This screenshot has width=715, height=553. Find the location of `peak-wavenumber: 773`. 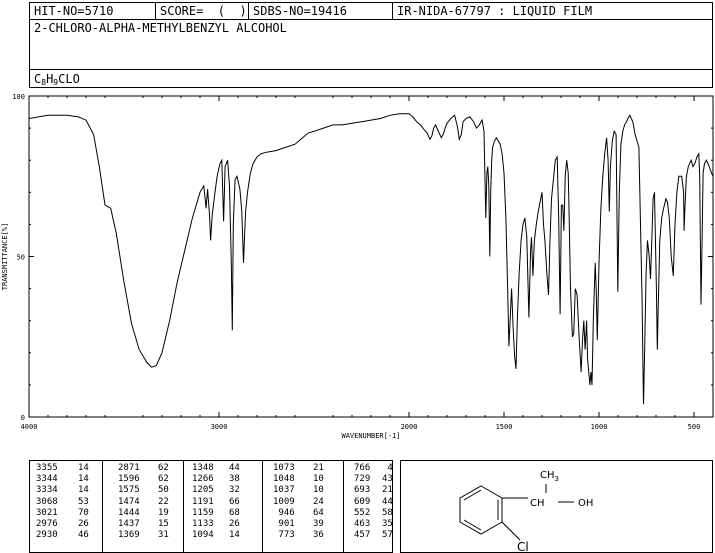

peak-wavenumber: 773 is located at coordinates (284, 535).